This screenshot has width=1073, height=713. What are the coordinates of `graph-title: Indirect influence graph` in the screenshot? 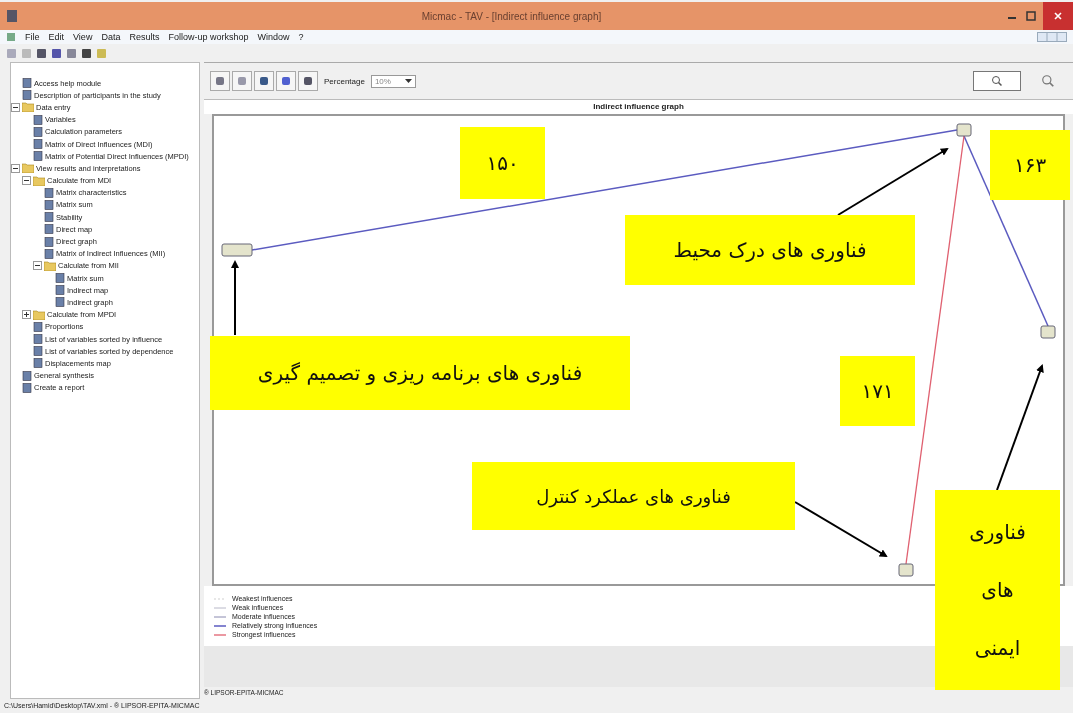 It's located at (638, 107).